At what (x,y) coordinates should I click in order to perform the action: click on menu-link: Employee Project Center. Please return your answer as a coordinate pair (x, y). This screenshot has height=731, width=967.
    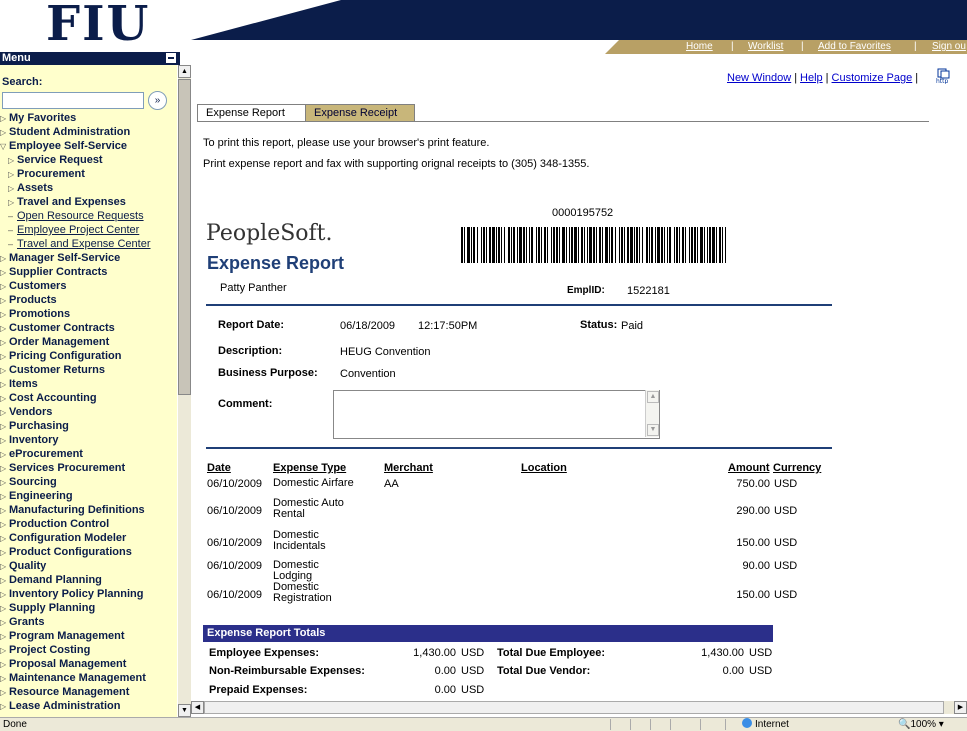
    Looking at the image, I should click on (78, 230).